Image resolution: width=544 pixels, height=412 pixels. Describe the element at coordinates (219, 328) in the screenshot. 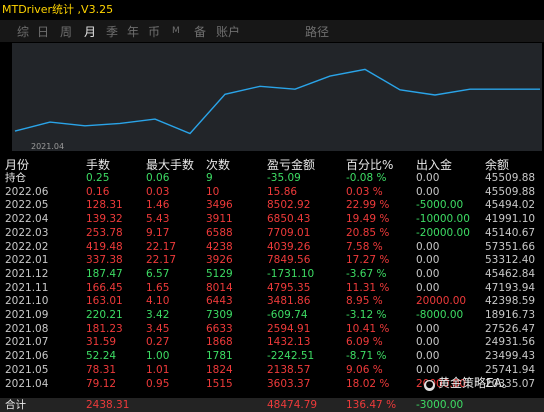

I see `table-cell: 6633` at that location.